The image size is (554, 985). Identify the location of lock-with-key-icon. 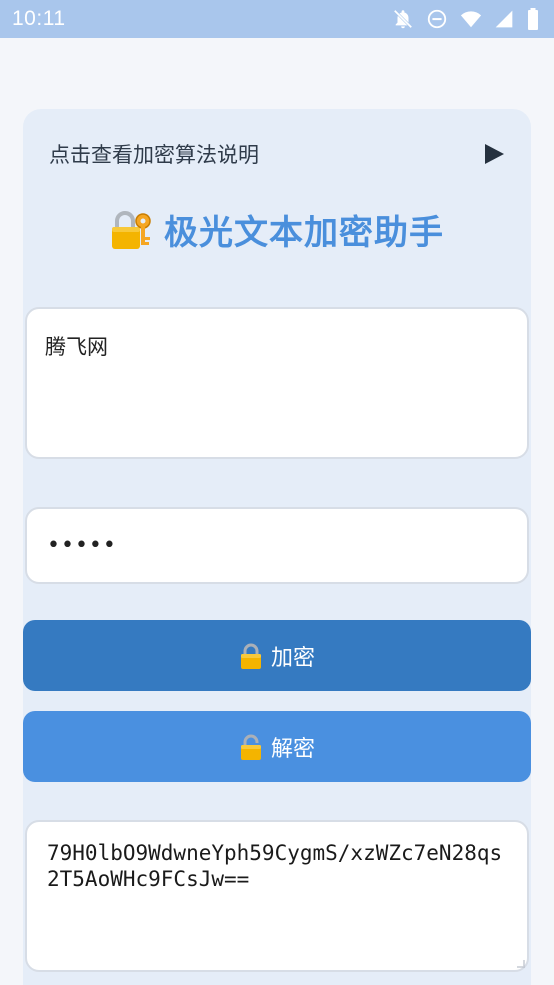
(131, 229).